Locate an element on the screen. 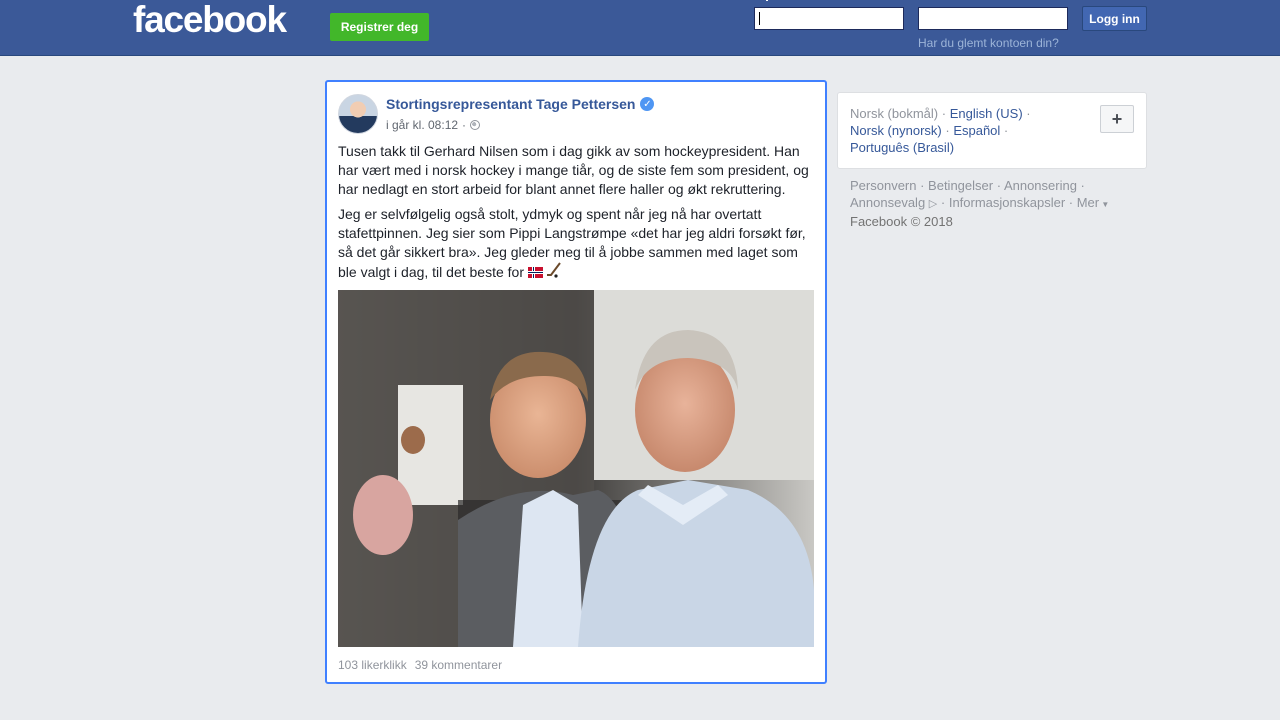  footer-link-adchoices: Annonsevalg is located at coordinates (887, 202).